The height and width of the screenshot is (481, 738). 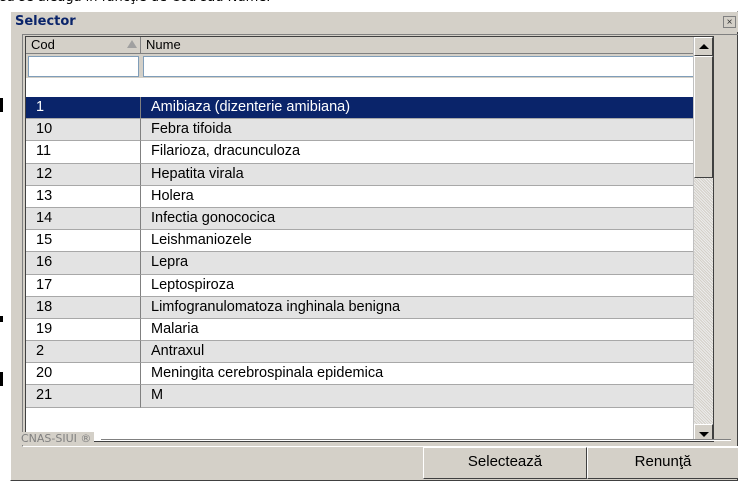 I want to click on nume-cell: Malaria, so click(x=423, y=330).